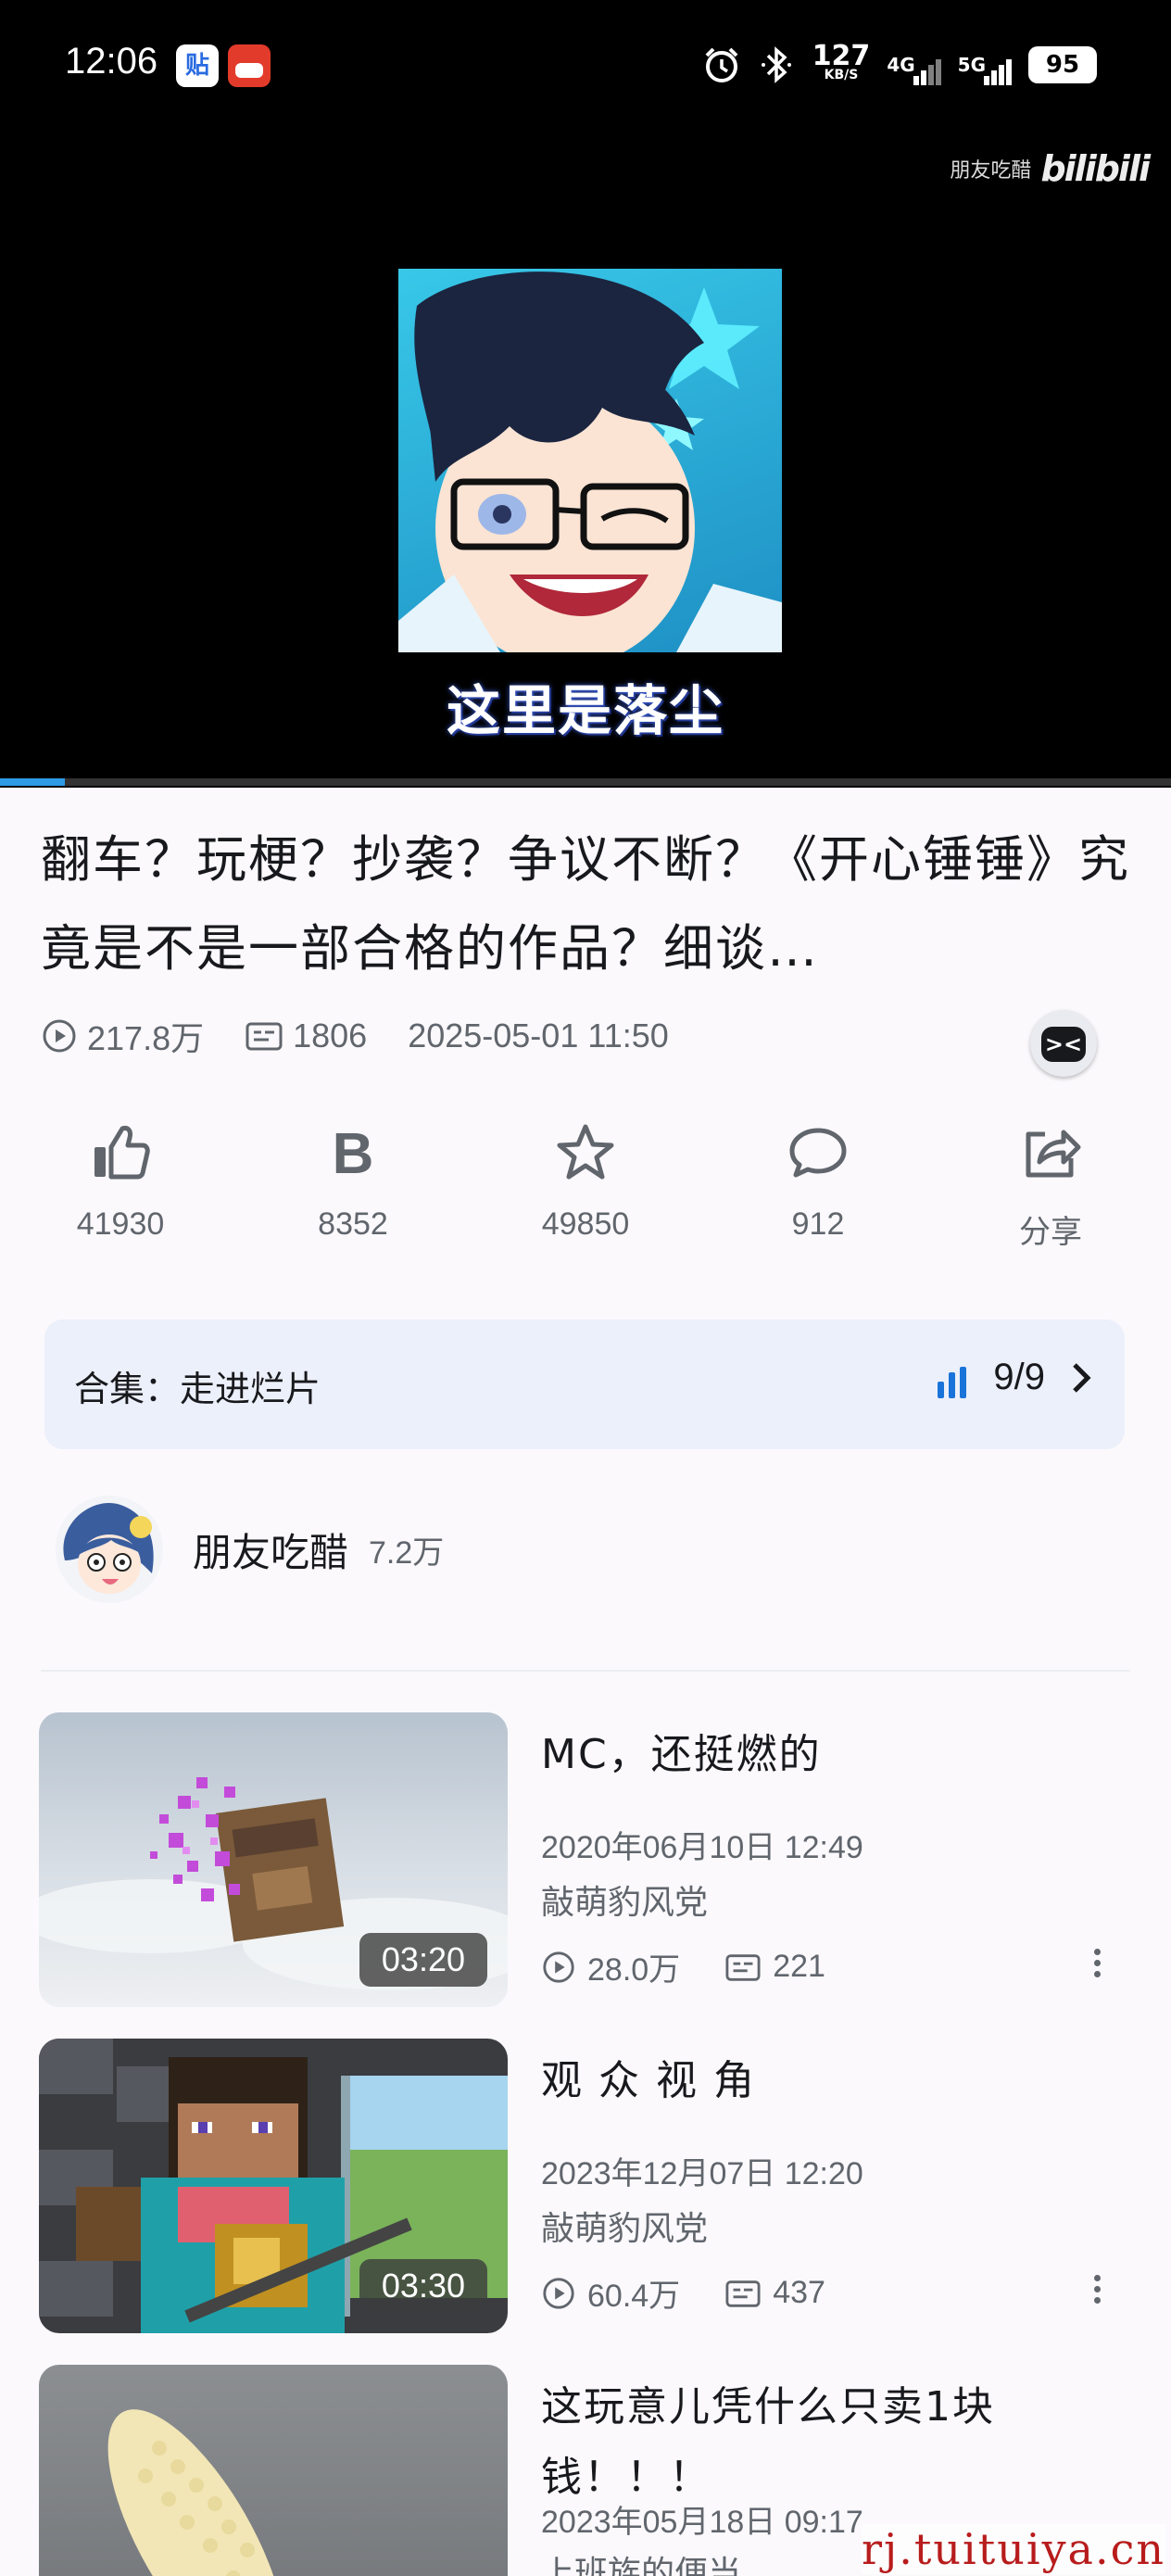  What do you see at coordinates (146, 1038) in the screenshot?
I see `views-count: 217.8万` at bounding box center [146, 1038].